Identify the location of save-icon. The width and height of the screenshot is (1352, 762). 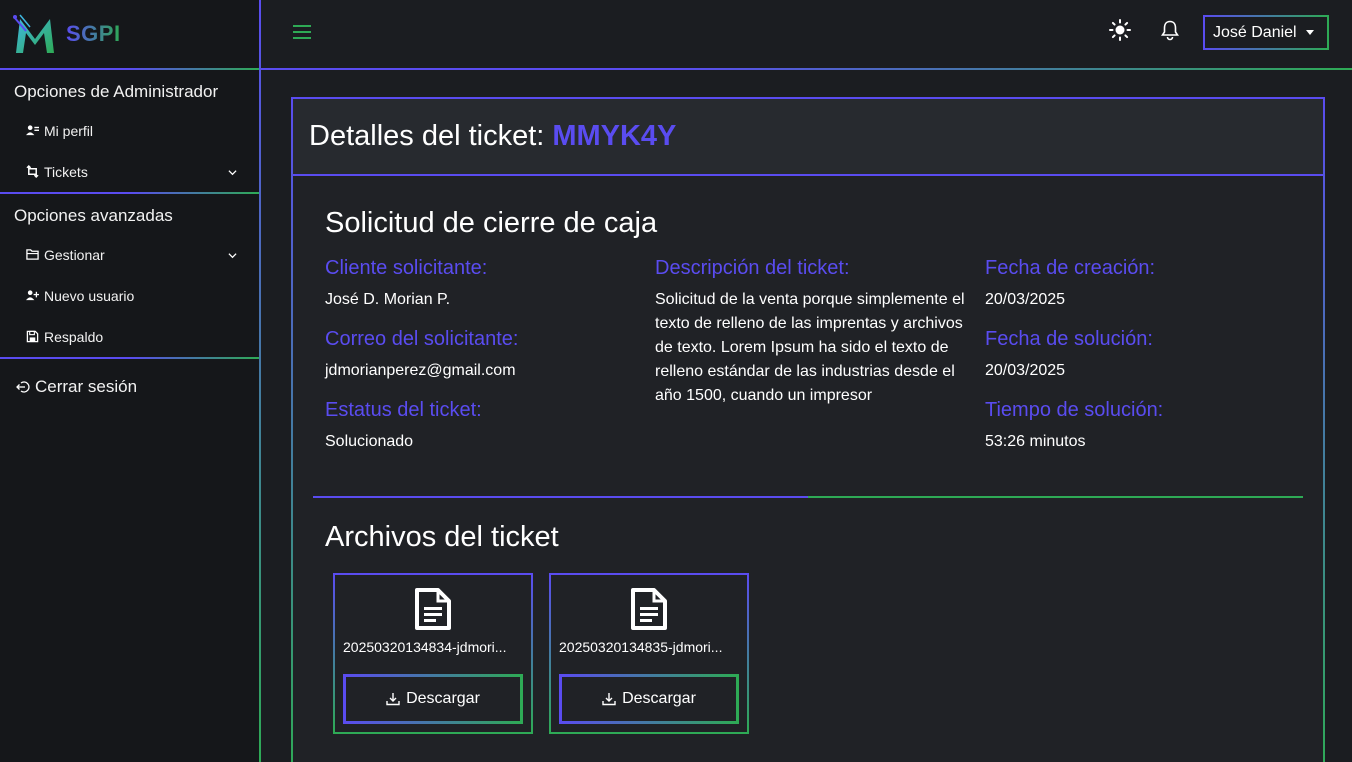
(32, 336).